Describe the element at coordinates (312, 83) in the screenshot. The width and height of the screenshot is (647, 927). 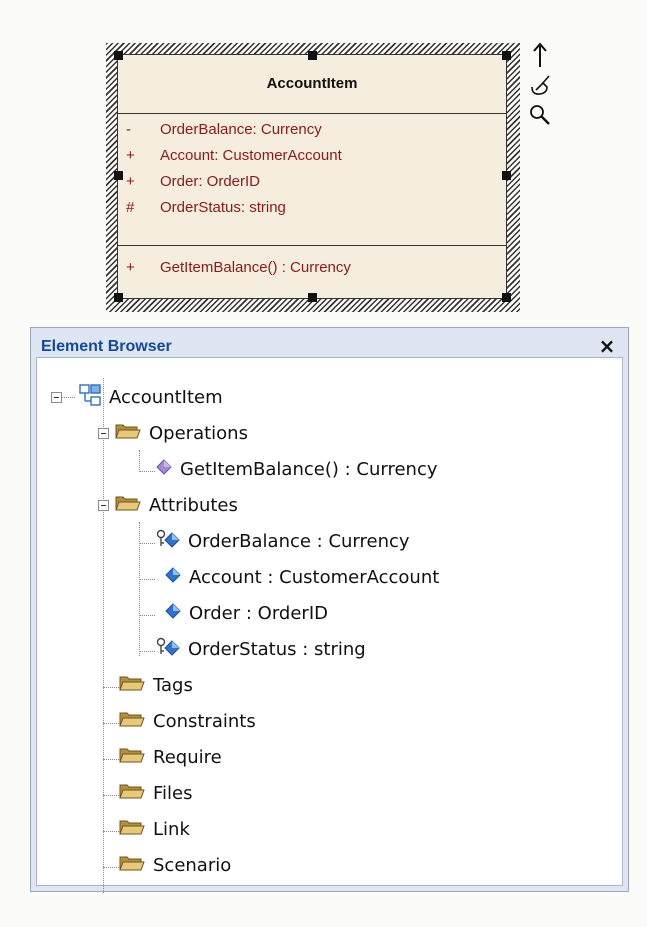
I see `class-name: AccountItem` at that location.